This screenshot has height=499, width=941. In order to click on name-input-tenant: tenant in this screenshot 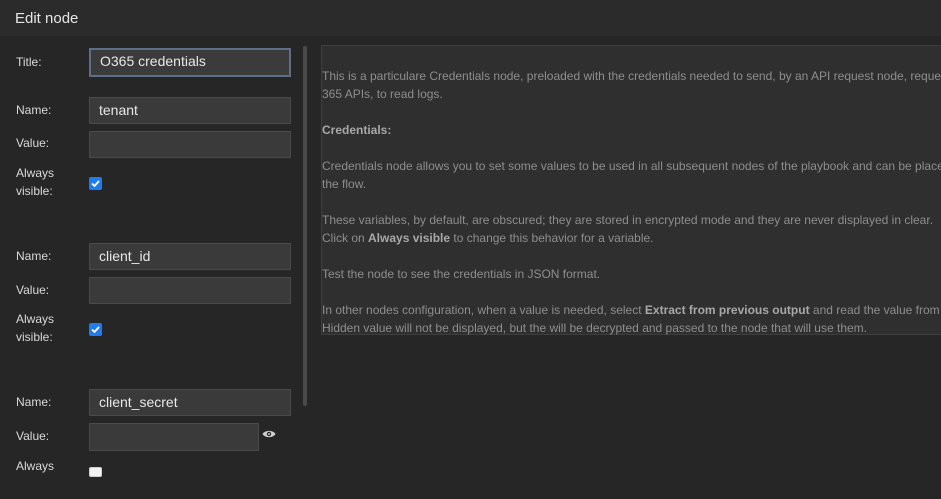, I will do `click(190, 110)`.